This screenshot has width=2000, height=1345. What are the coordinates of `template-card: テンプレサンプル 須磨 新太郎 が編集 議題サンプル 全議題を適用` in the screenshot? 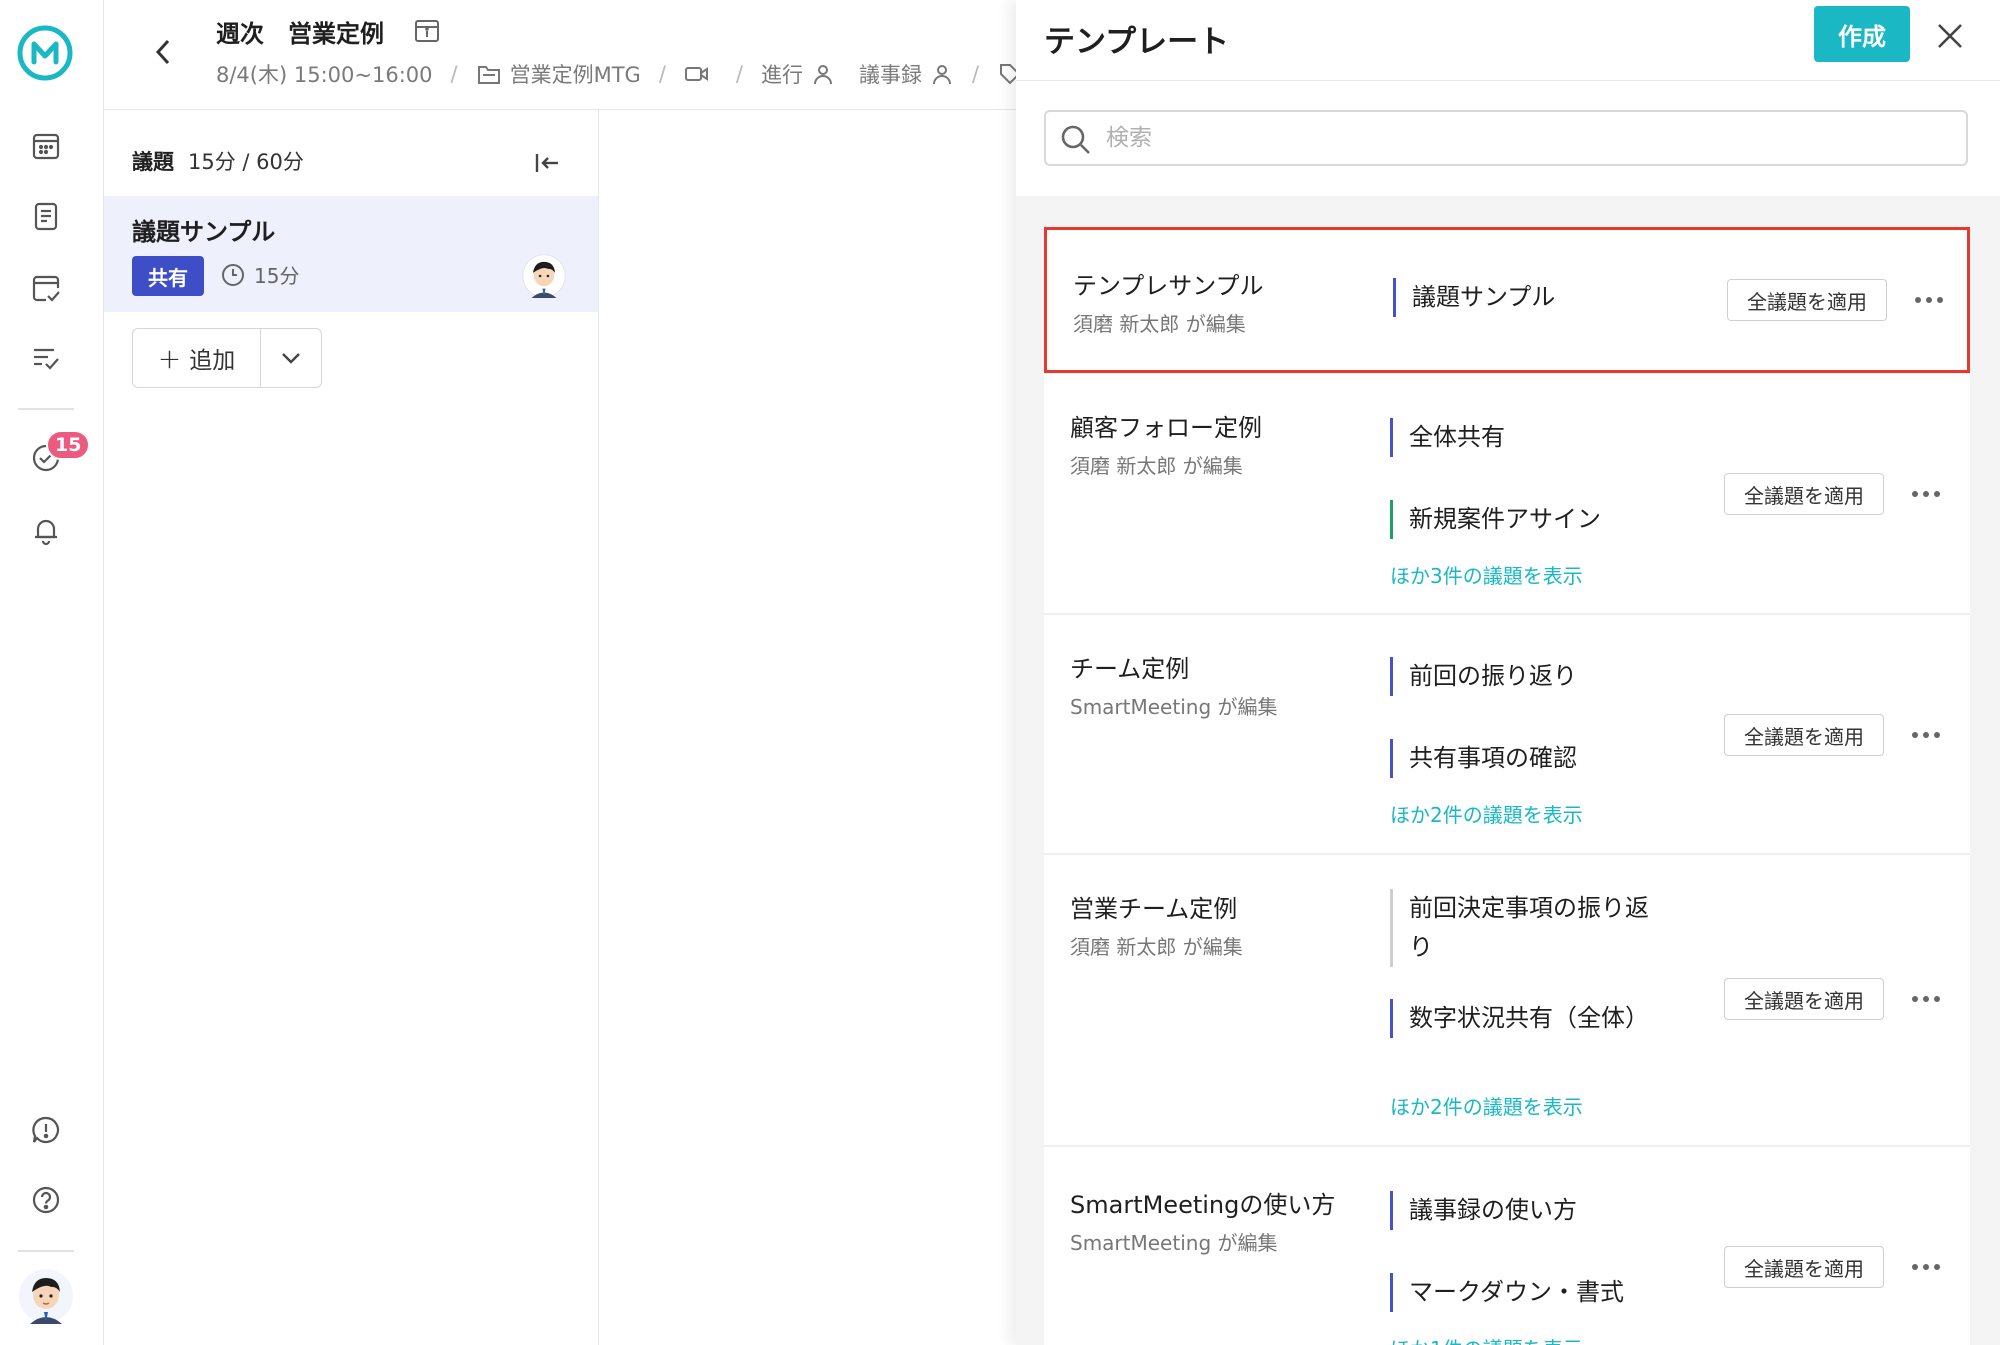 It's located at (1507, 300).